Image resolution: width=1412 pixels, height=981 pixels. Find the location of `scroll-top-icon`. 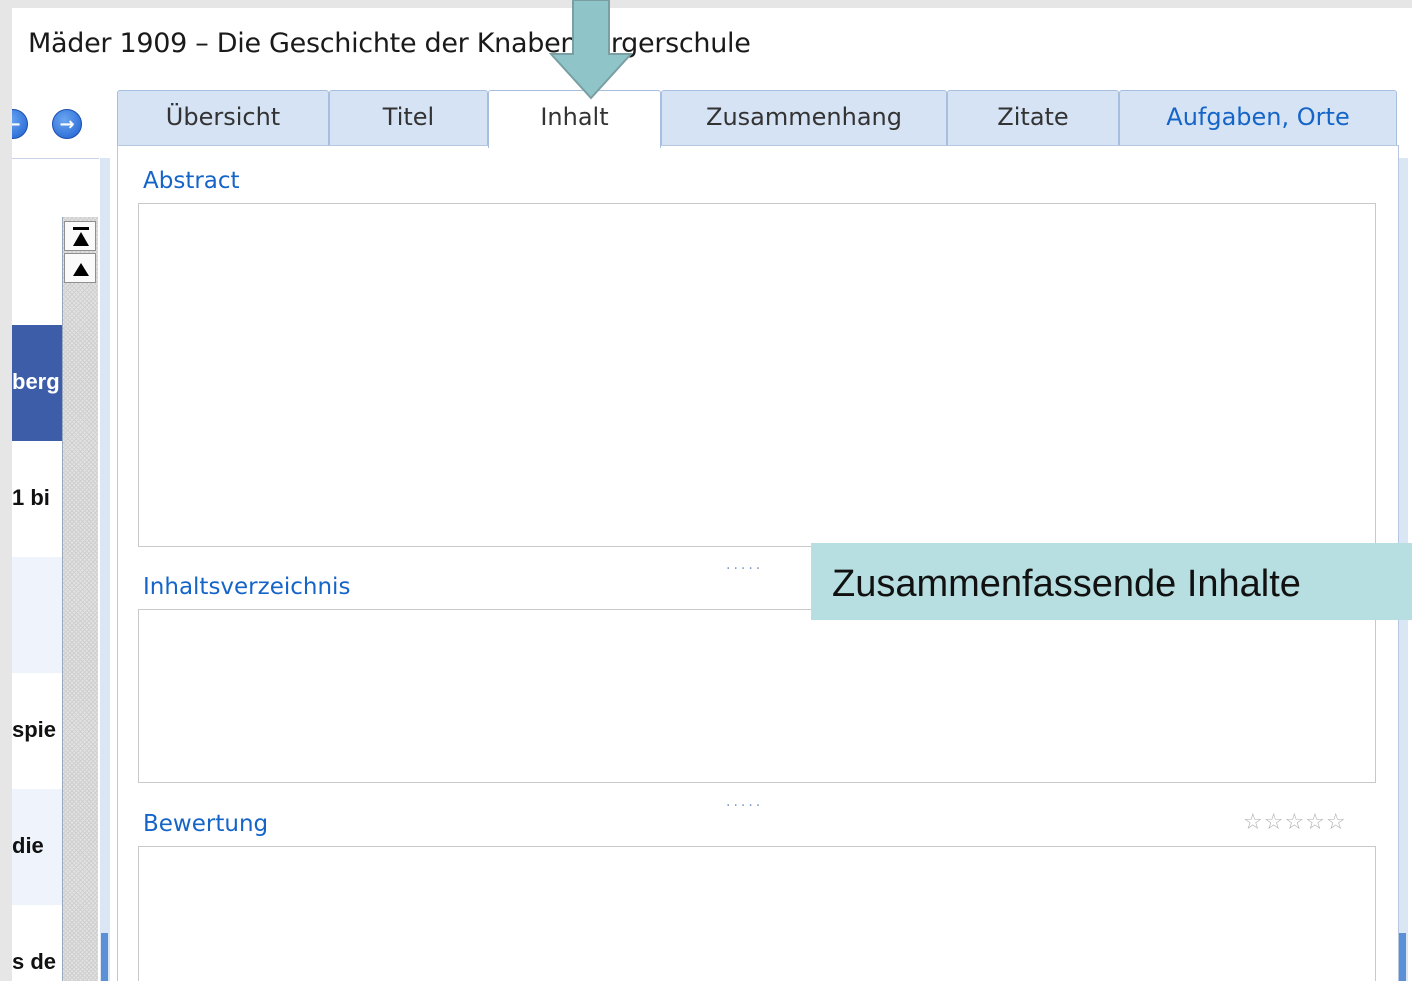

scroll-top-icon is located at coordinates (81, 236).